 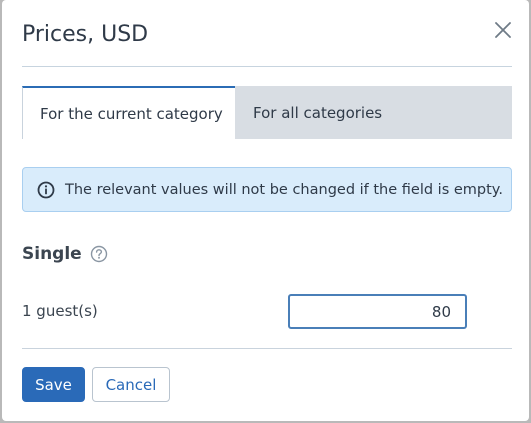 I want to click on tab-label: For the current category, so click(x=131, y=113).